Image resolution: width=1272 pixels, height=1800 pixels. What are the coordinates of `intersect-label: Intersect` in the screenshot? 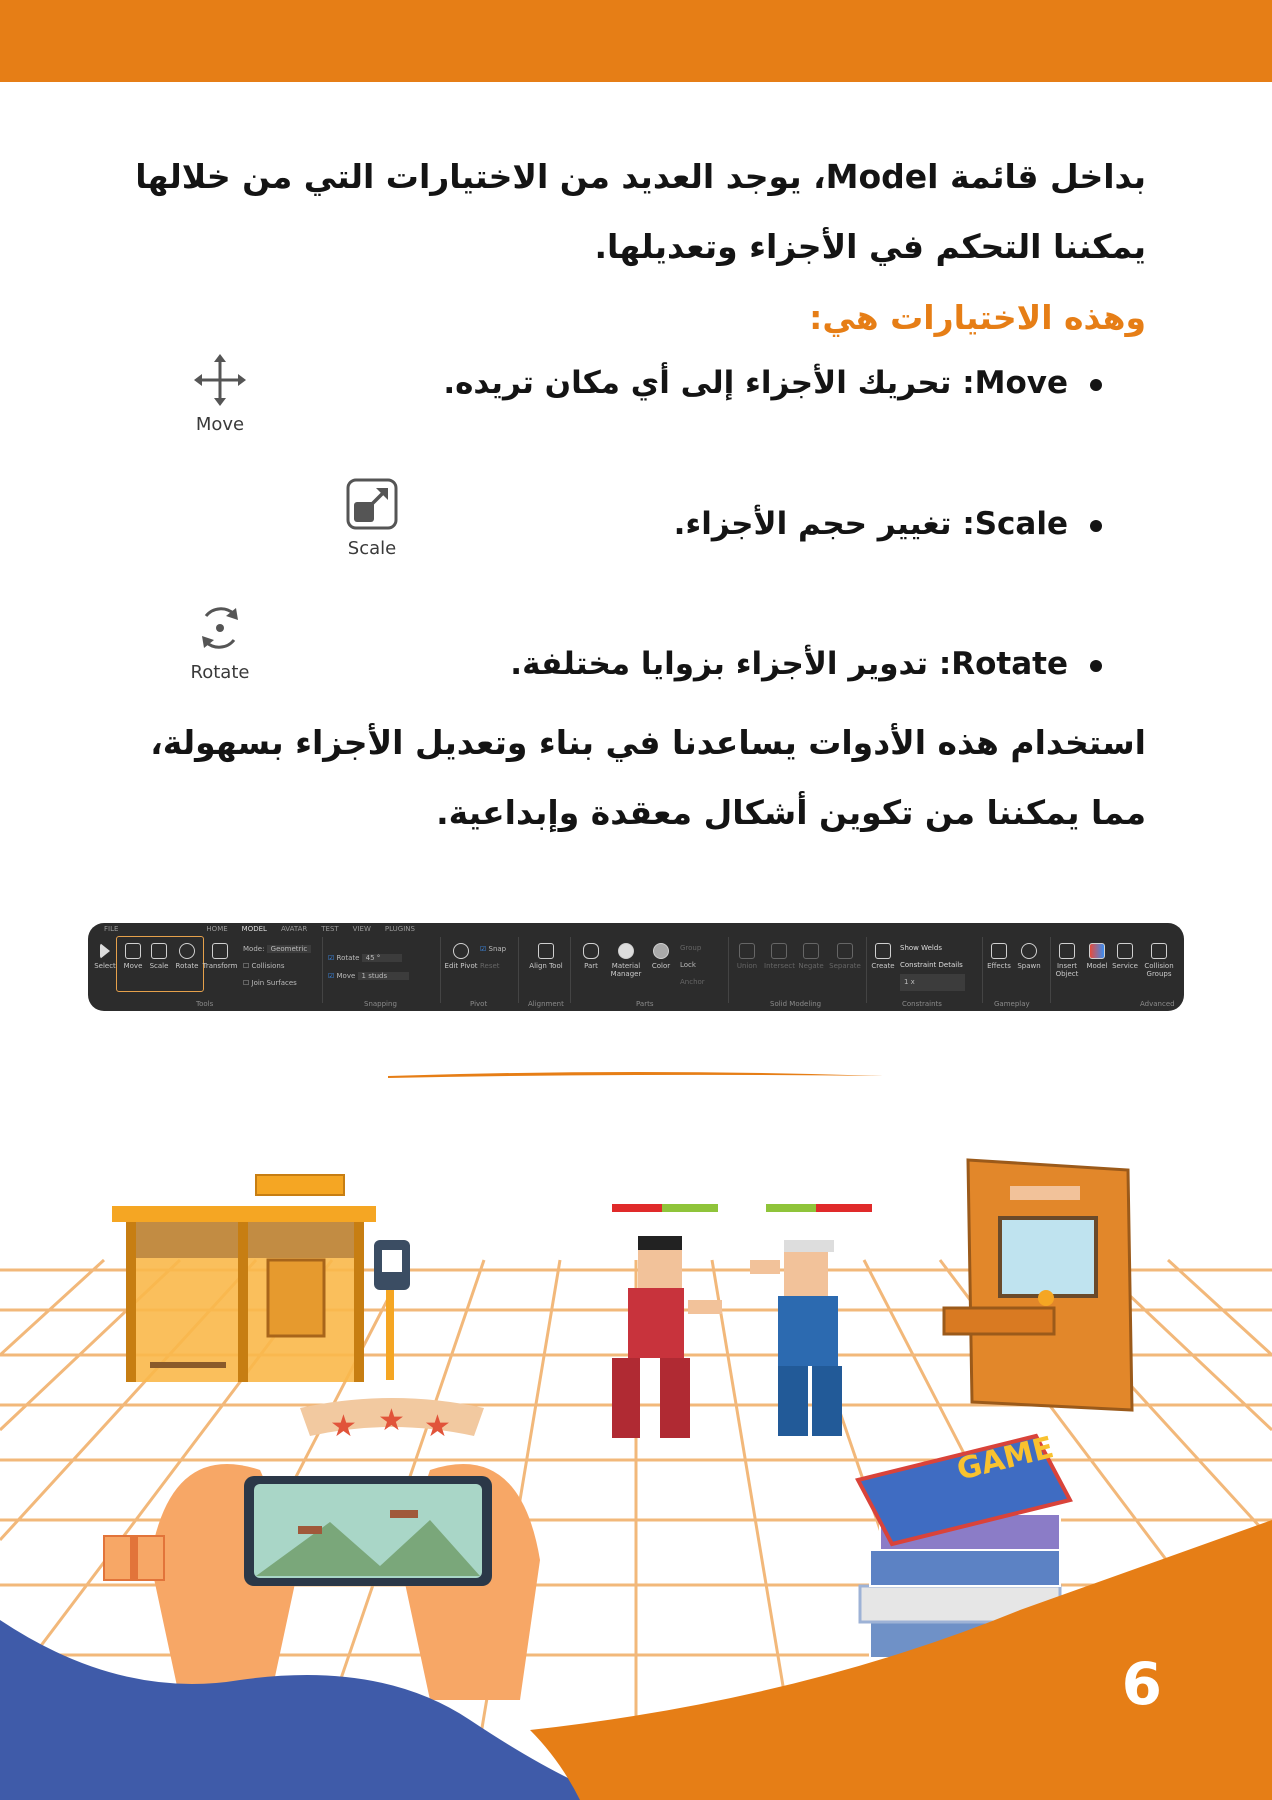 It's located at (779, 966).